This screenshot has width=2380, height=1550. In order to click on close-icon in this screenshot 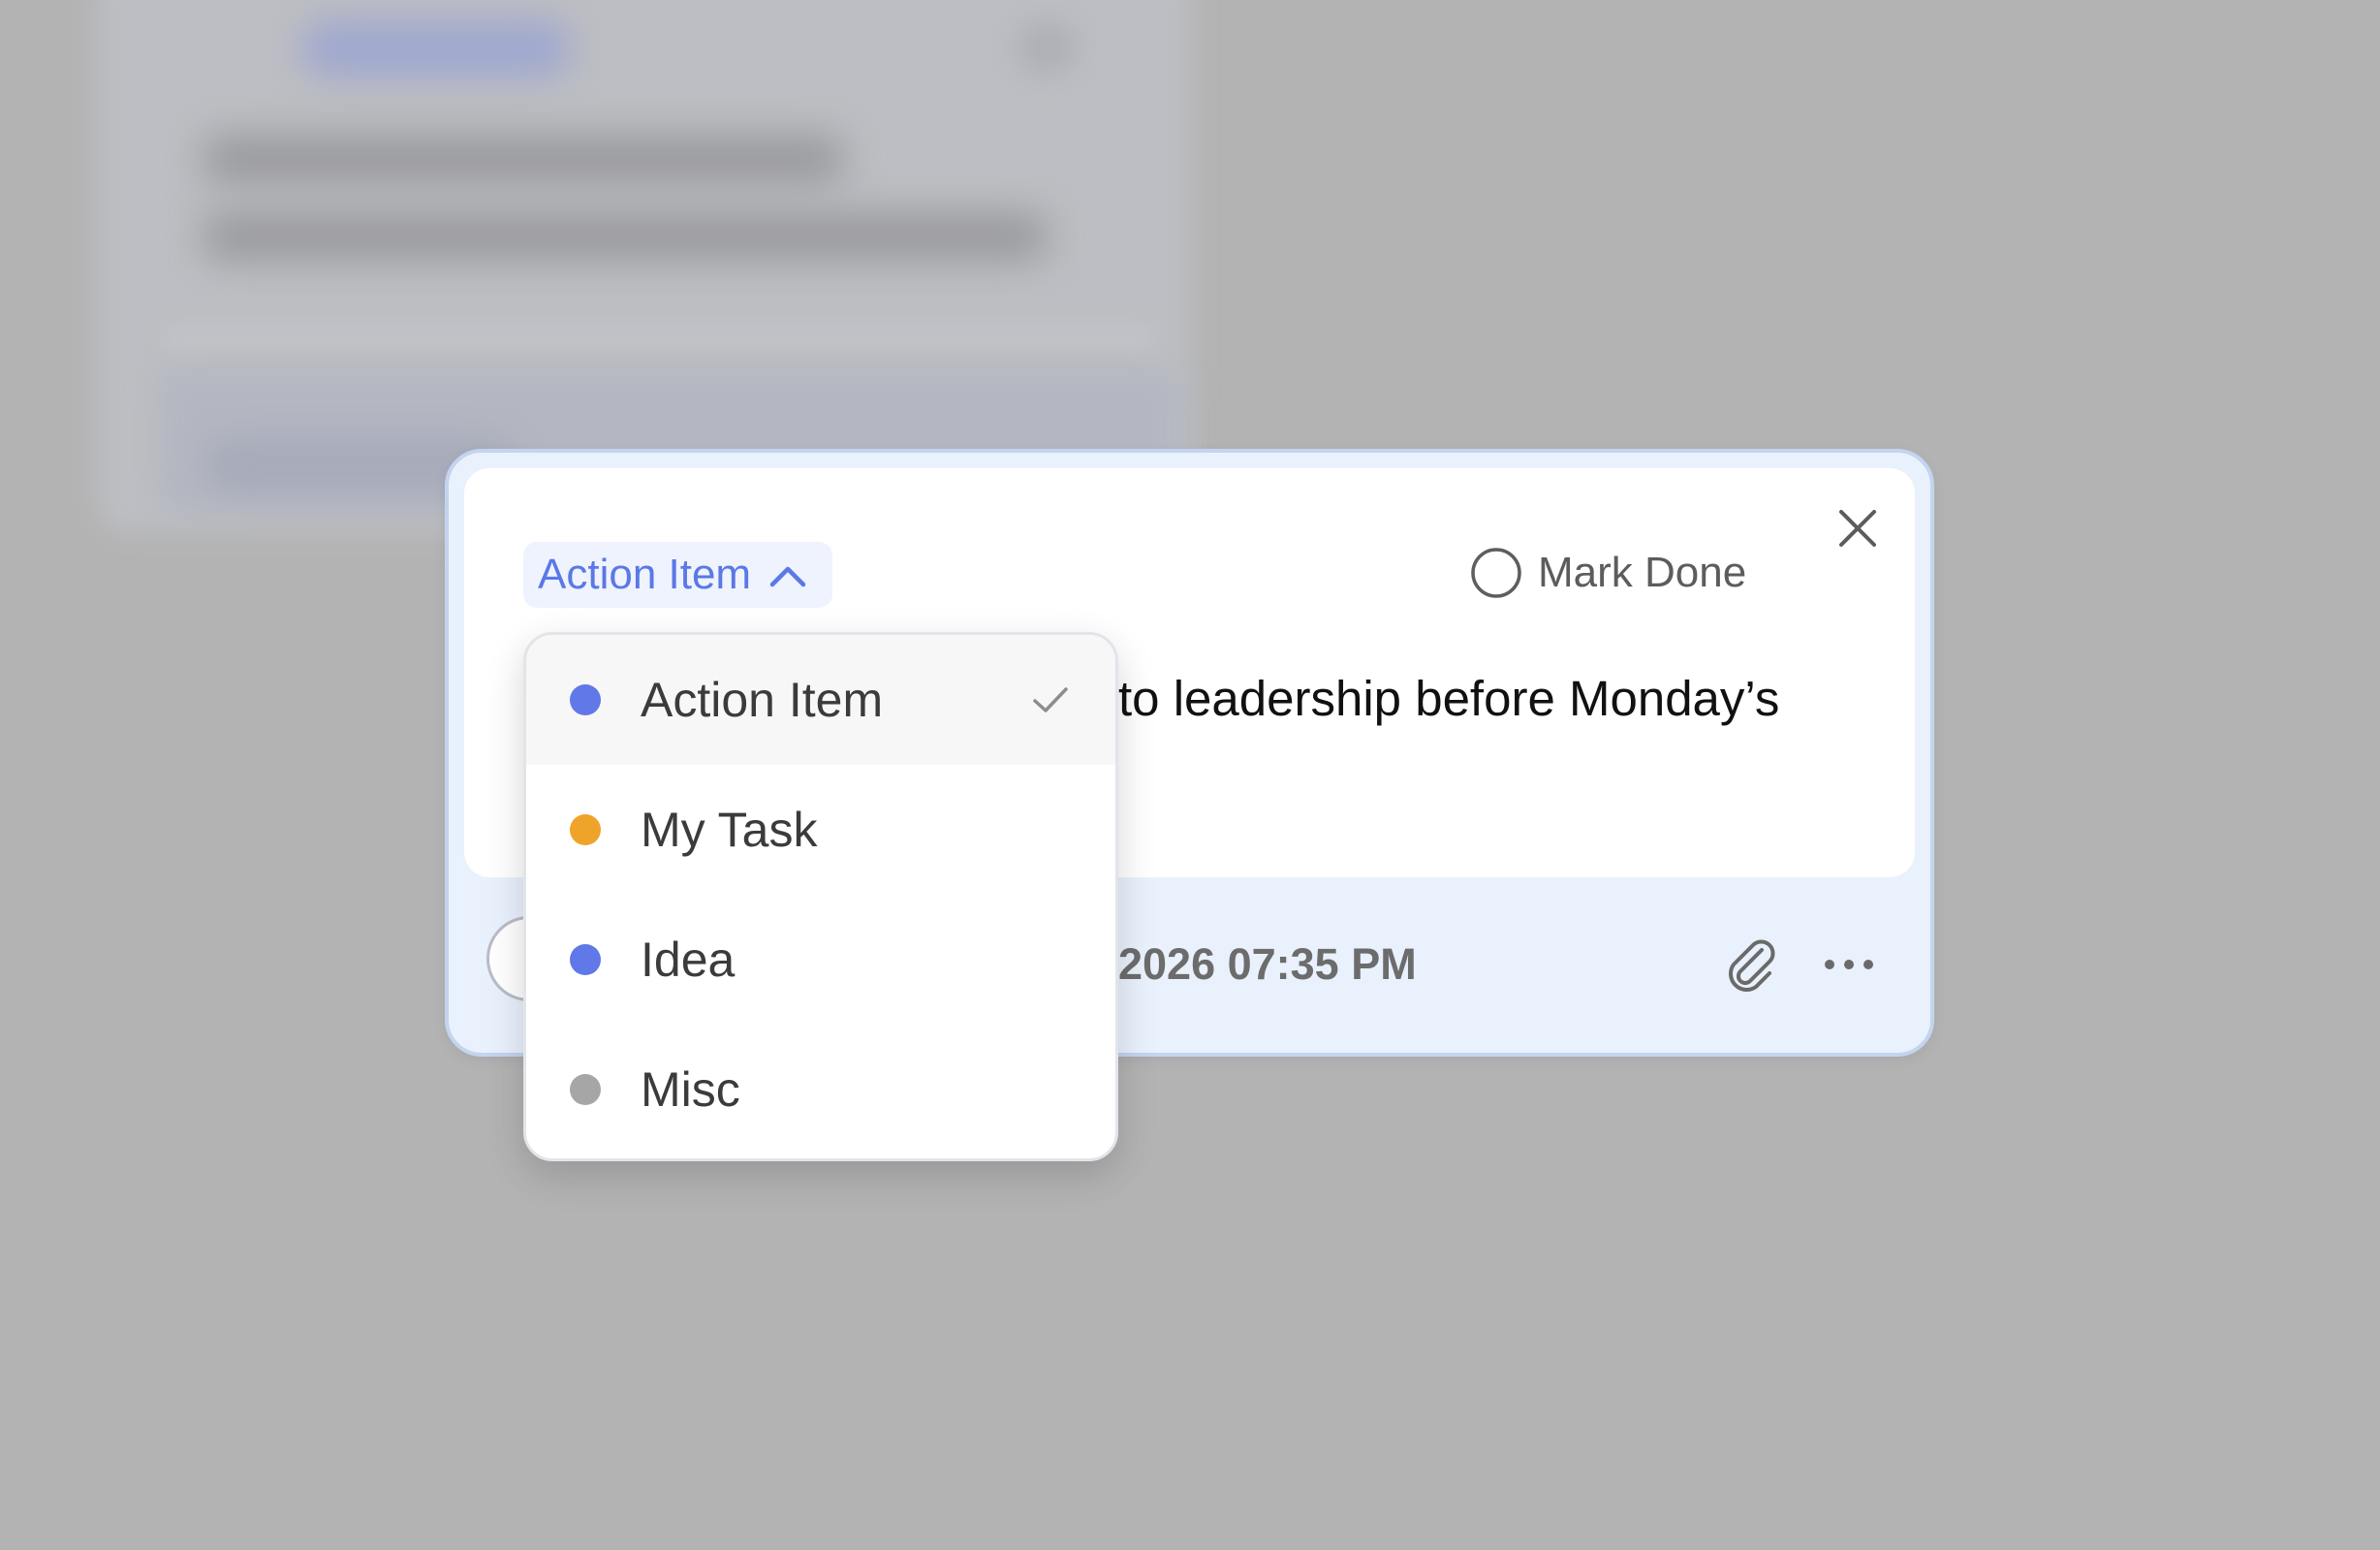, I will do `click(1857, 528)`.